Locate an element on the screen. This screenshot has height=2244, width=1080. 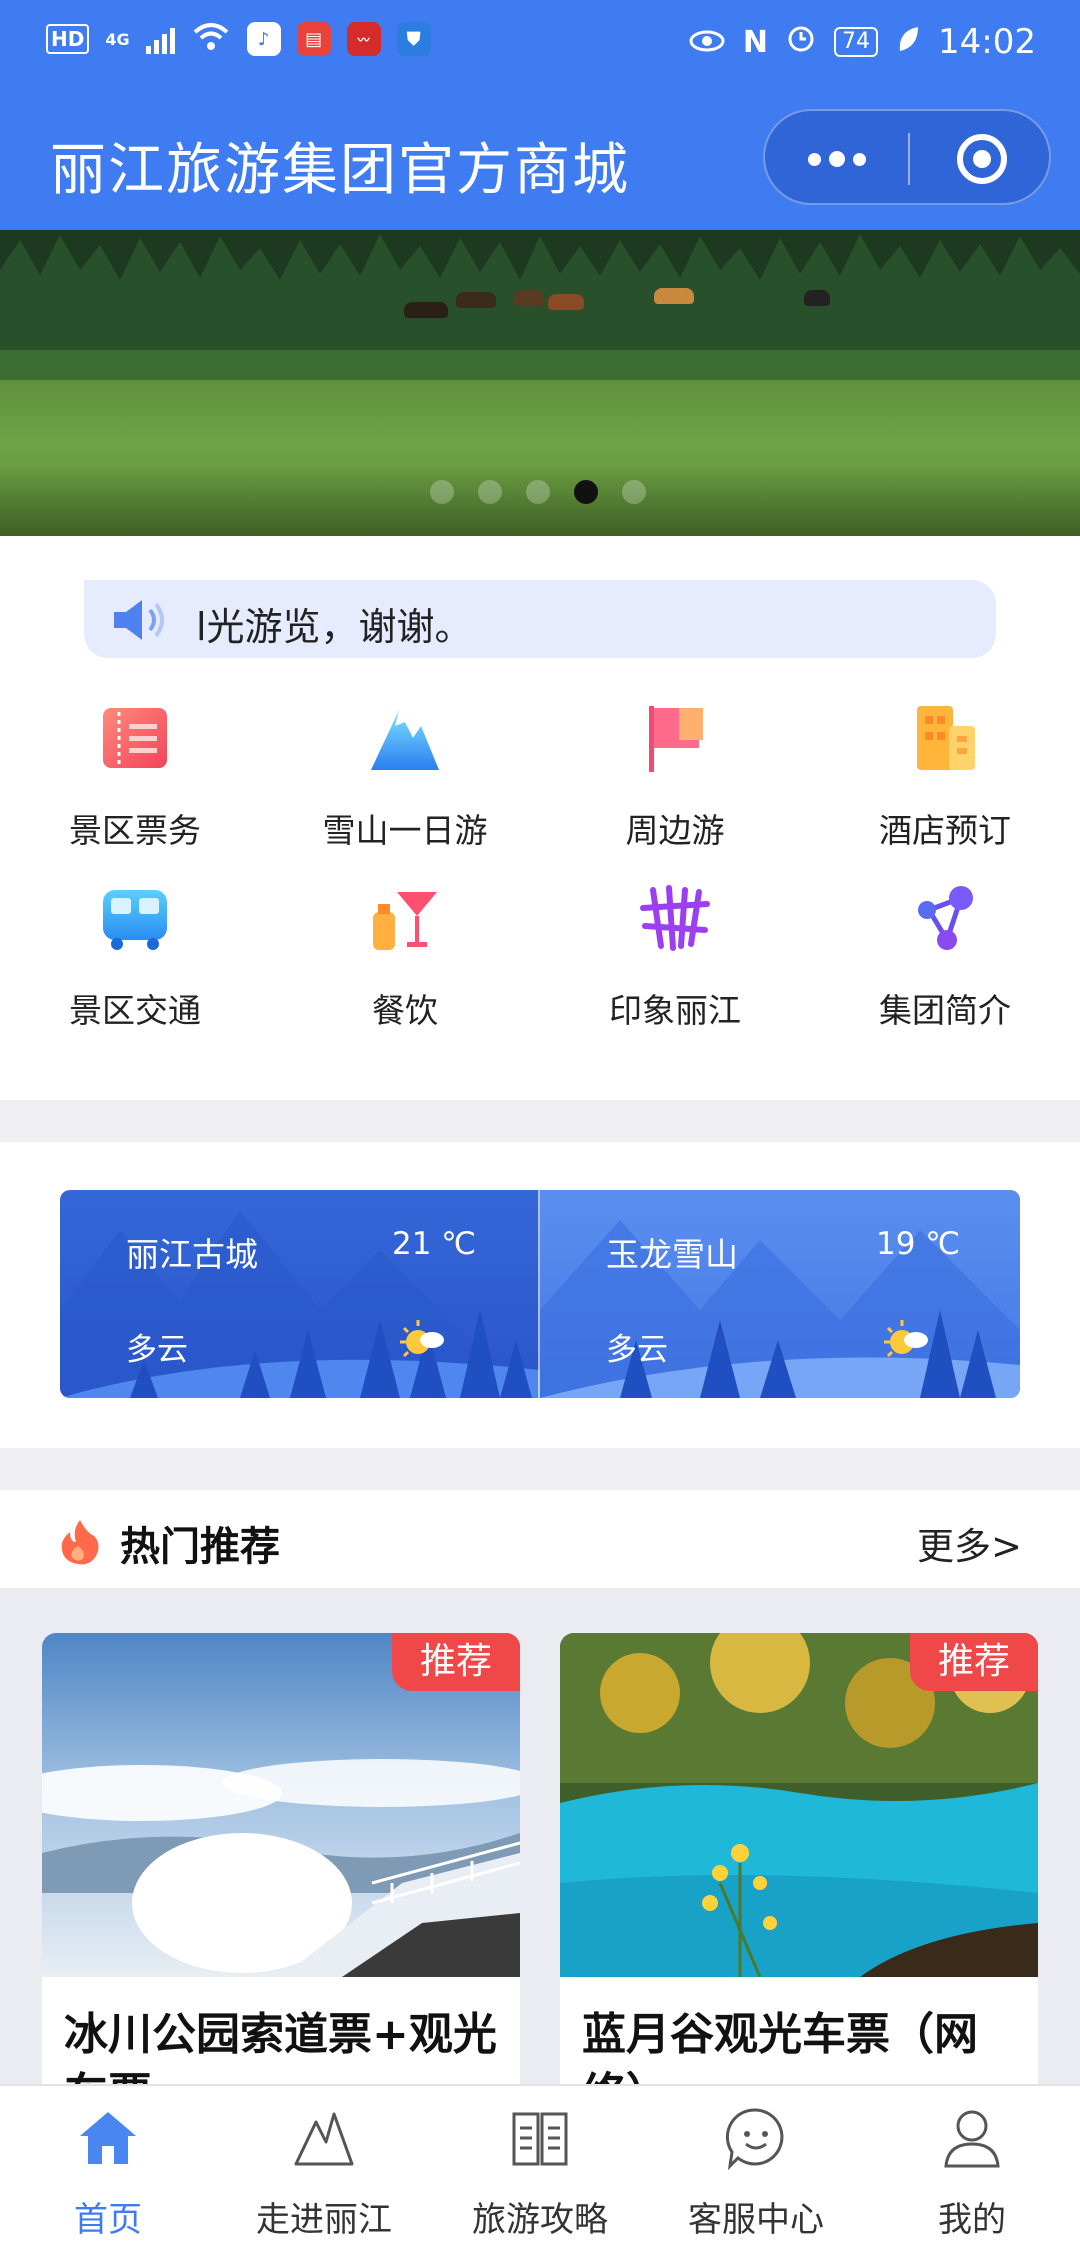
bottom-tab-bar: 首页 走进丽江 旅游攻略 客服中心 我的 is located at coordinates (540, 2164).